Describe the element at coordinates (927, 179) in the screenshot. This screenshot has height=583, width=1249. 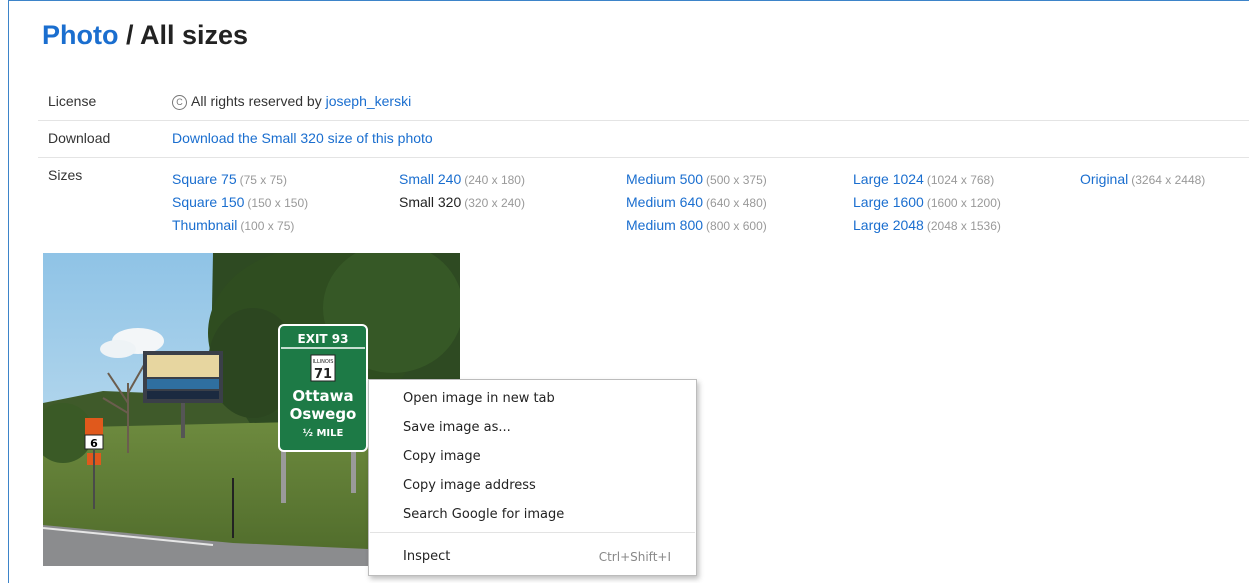
I see `size-option: Large 1024 (1024 x 768)` at that location.